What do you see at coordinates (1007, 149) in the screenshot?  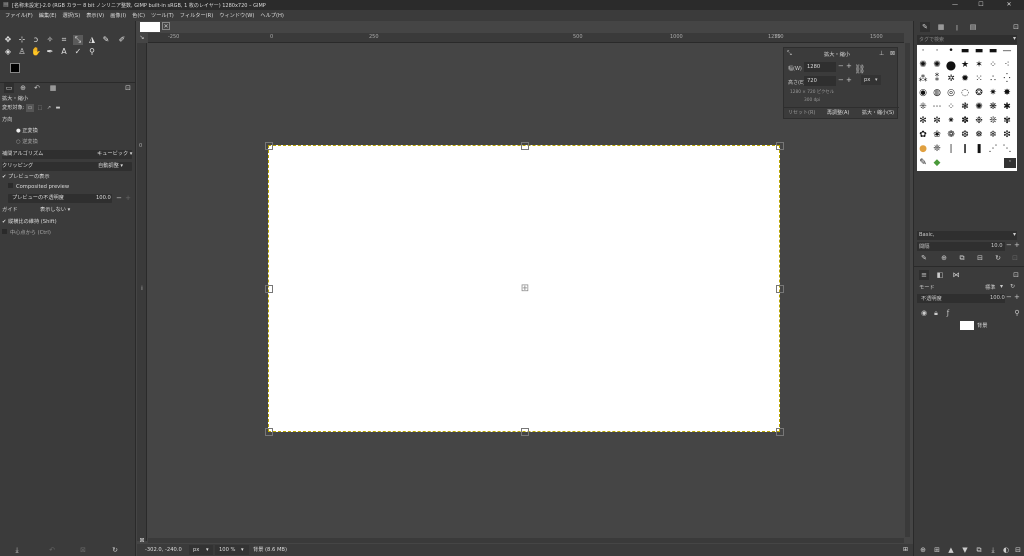 I see `brush-item: ⋱` at bounding box center [1007, 149].